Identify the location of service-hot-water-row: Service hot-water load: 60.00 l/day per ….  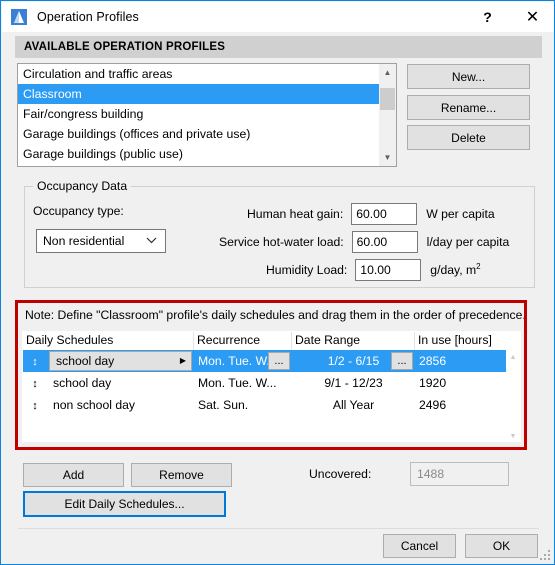
(364, 242).